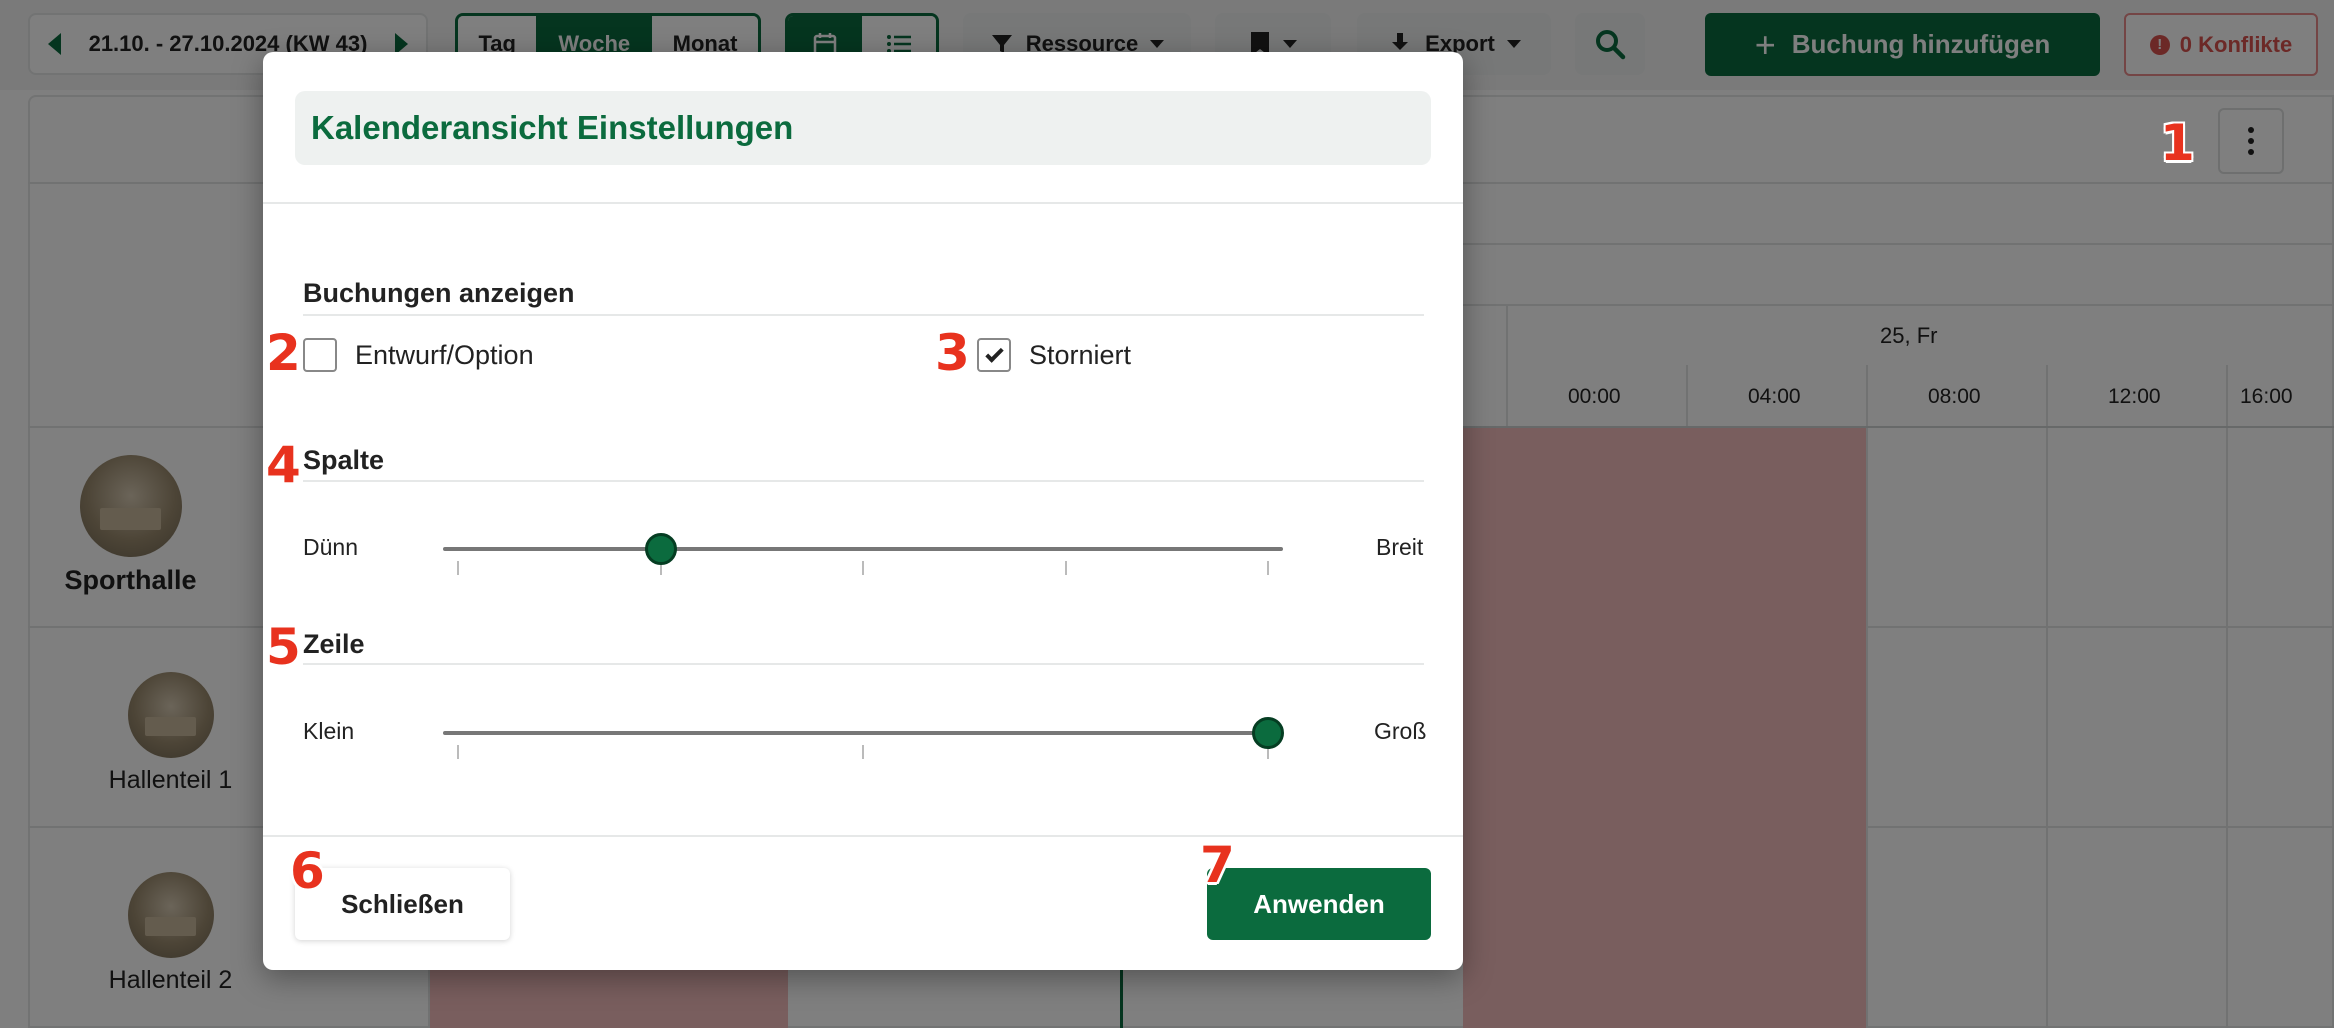  Describe the element at coordinates (1217, 865) in the screenshot. I see `step-number: 7` at that location.